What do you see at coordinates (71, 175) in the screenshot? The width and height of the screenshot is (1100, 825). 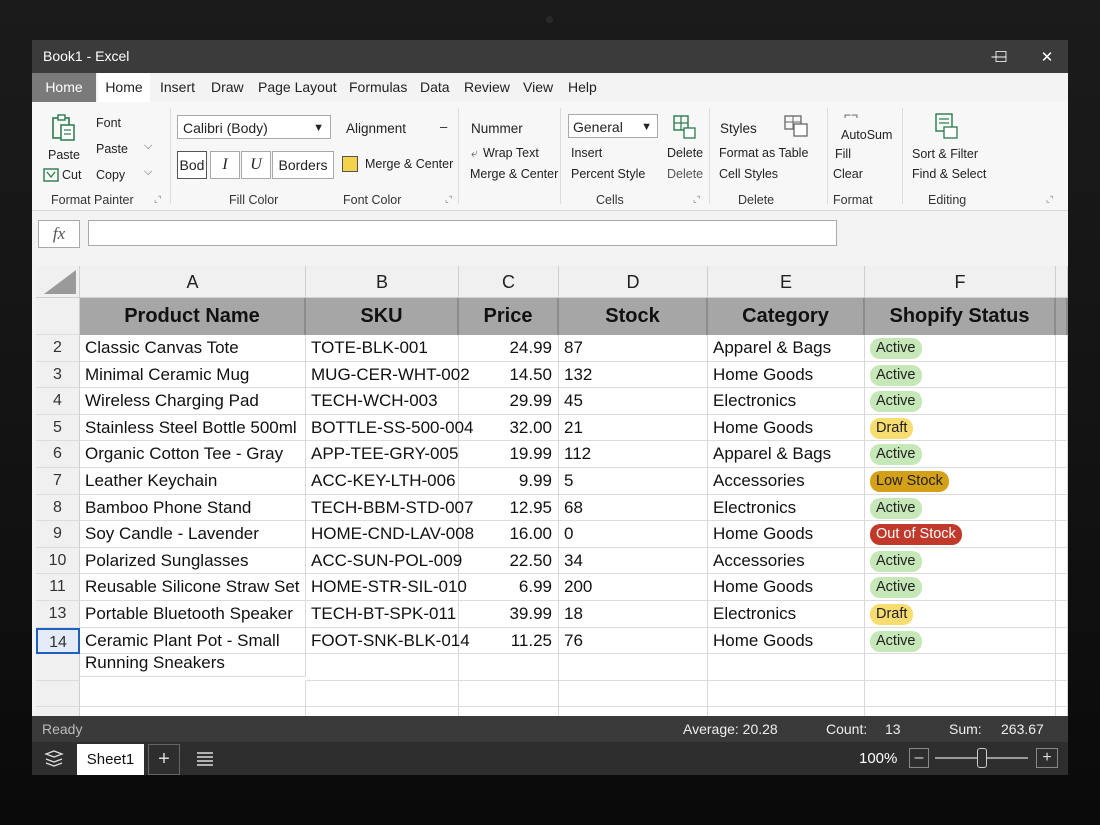 I see `cut-button: Cut` at bounding box center [71, 175].